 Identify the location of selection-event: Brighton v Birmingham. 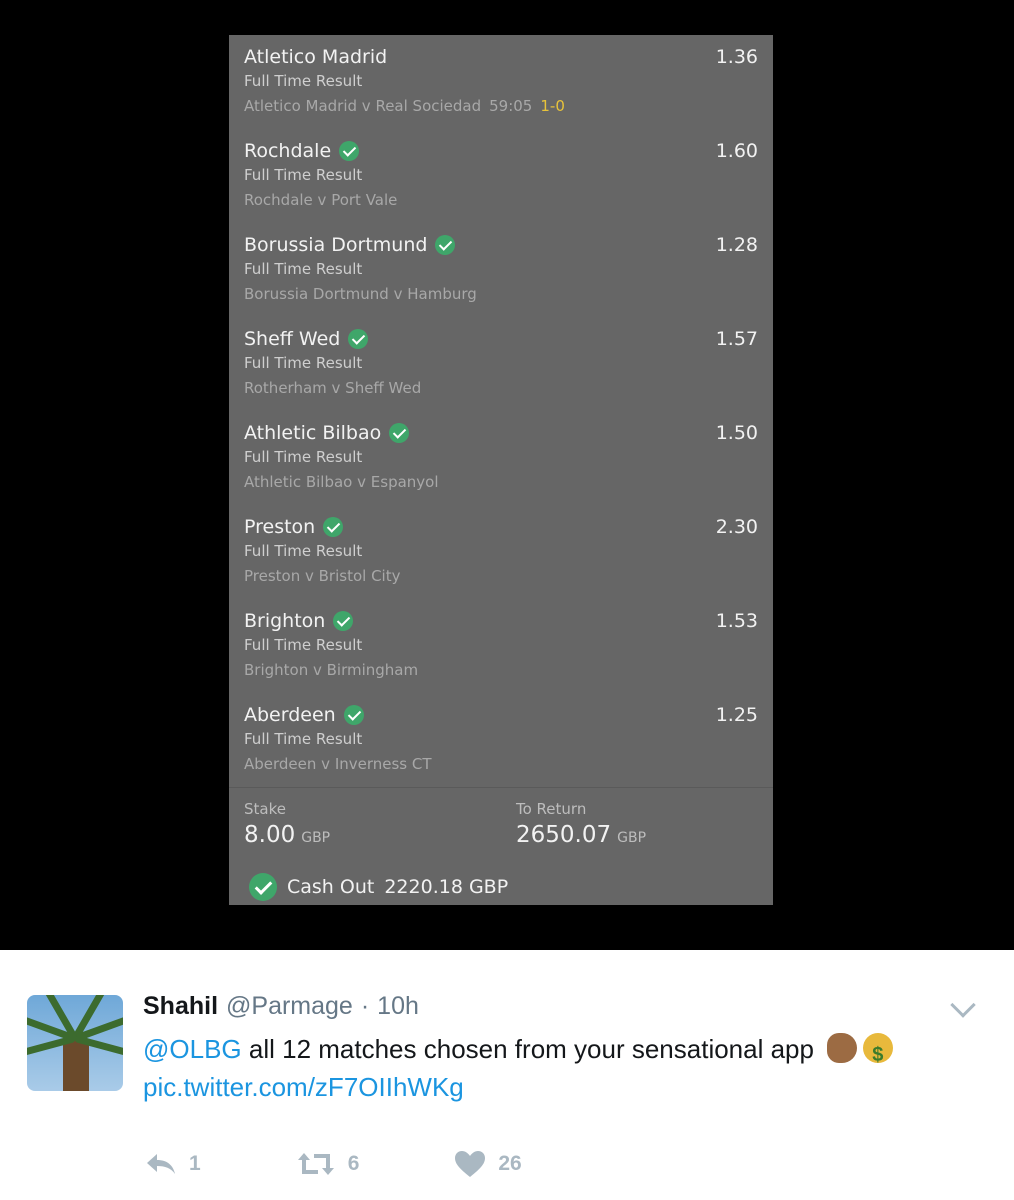
(331, 670).